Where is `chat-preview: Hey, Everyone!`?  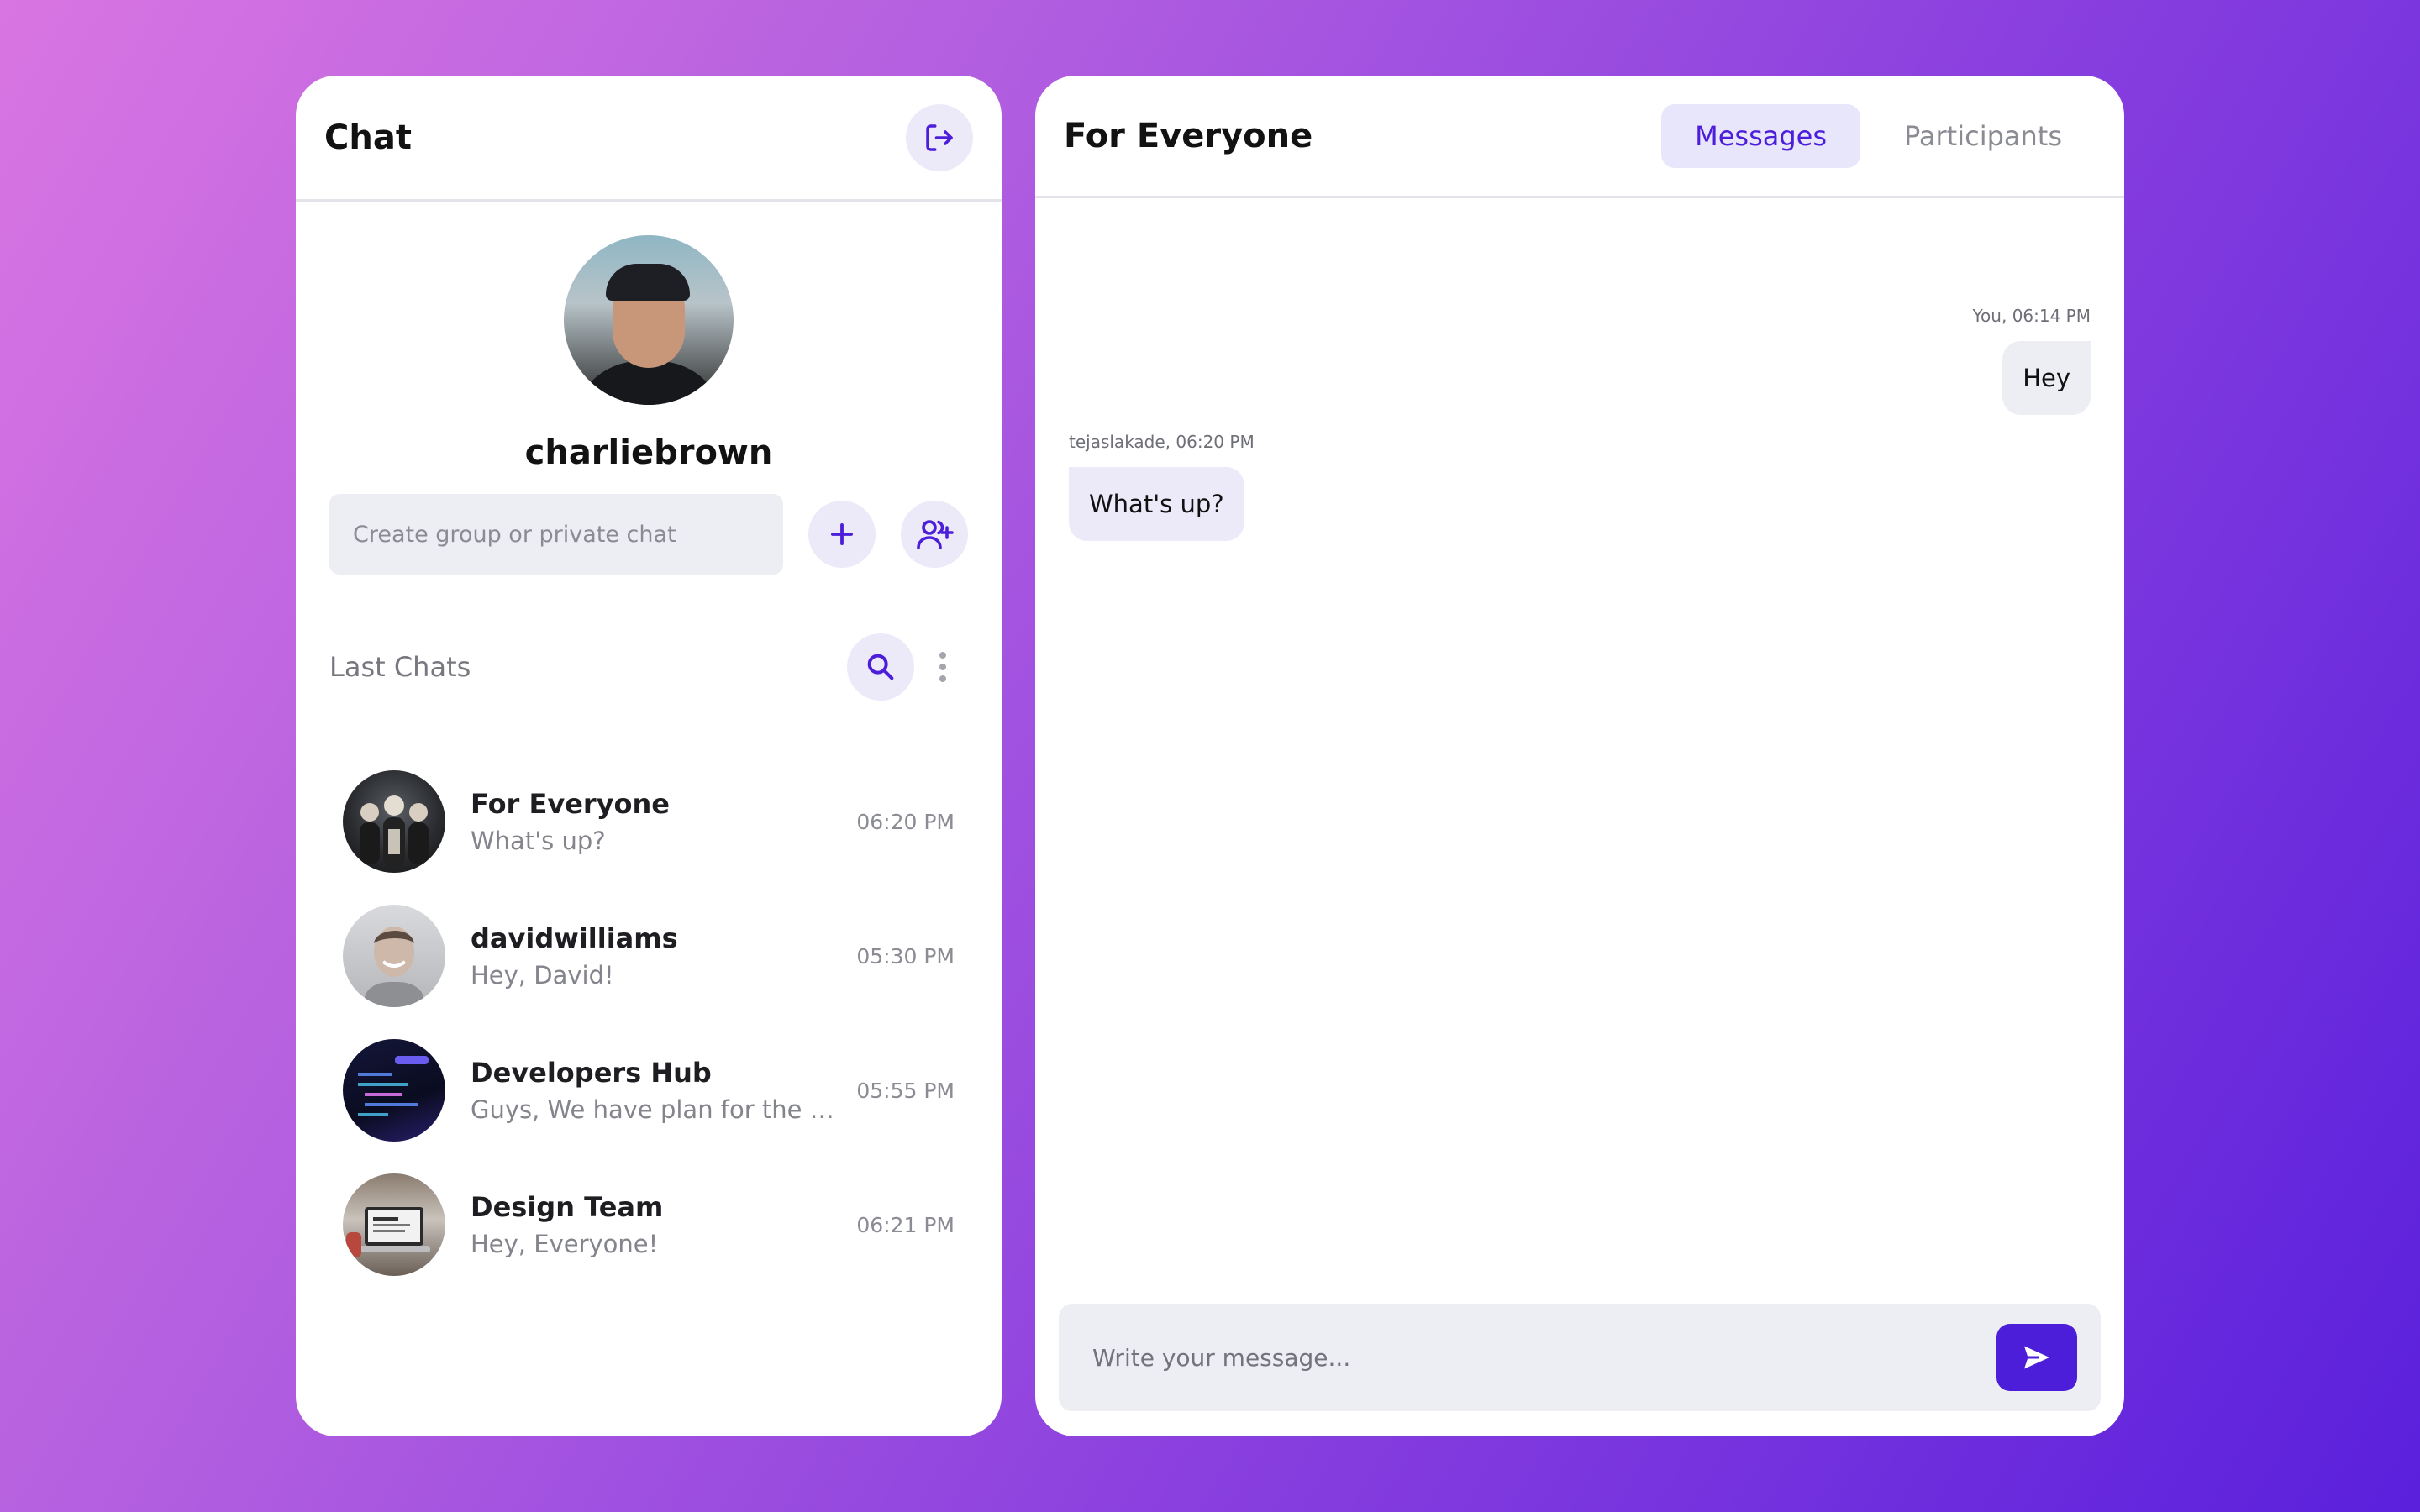
chat-preview: Hey, Everyone! is located at coordinates (565, 1244).